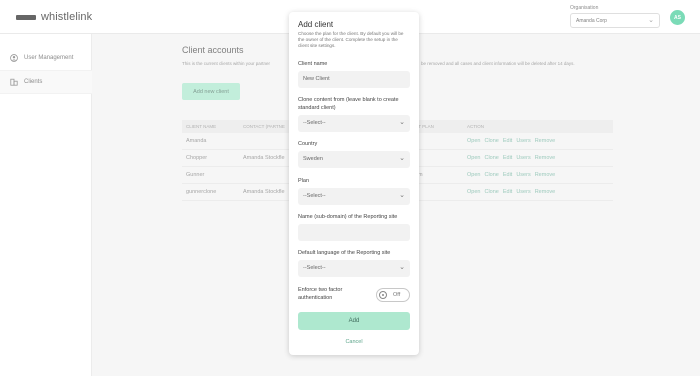 The width and height of the screenshot is (700, 376). What do you see at coordinates (314, 268) in the screenshot?
I see `default-language-value: --Select--` at bounding box center [314, 268].